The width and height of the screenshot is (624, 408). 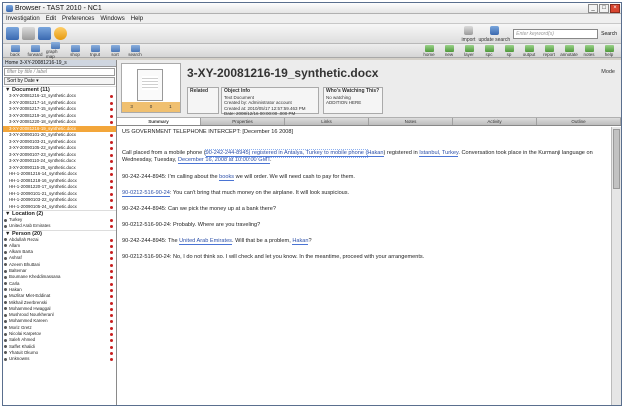 I want to click on spc-button: spc, so click(x=489, y=51).